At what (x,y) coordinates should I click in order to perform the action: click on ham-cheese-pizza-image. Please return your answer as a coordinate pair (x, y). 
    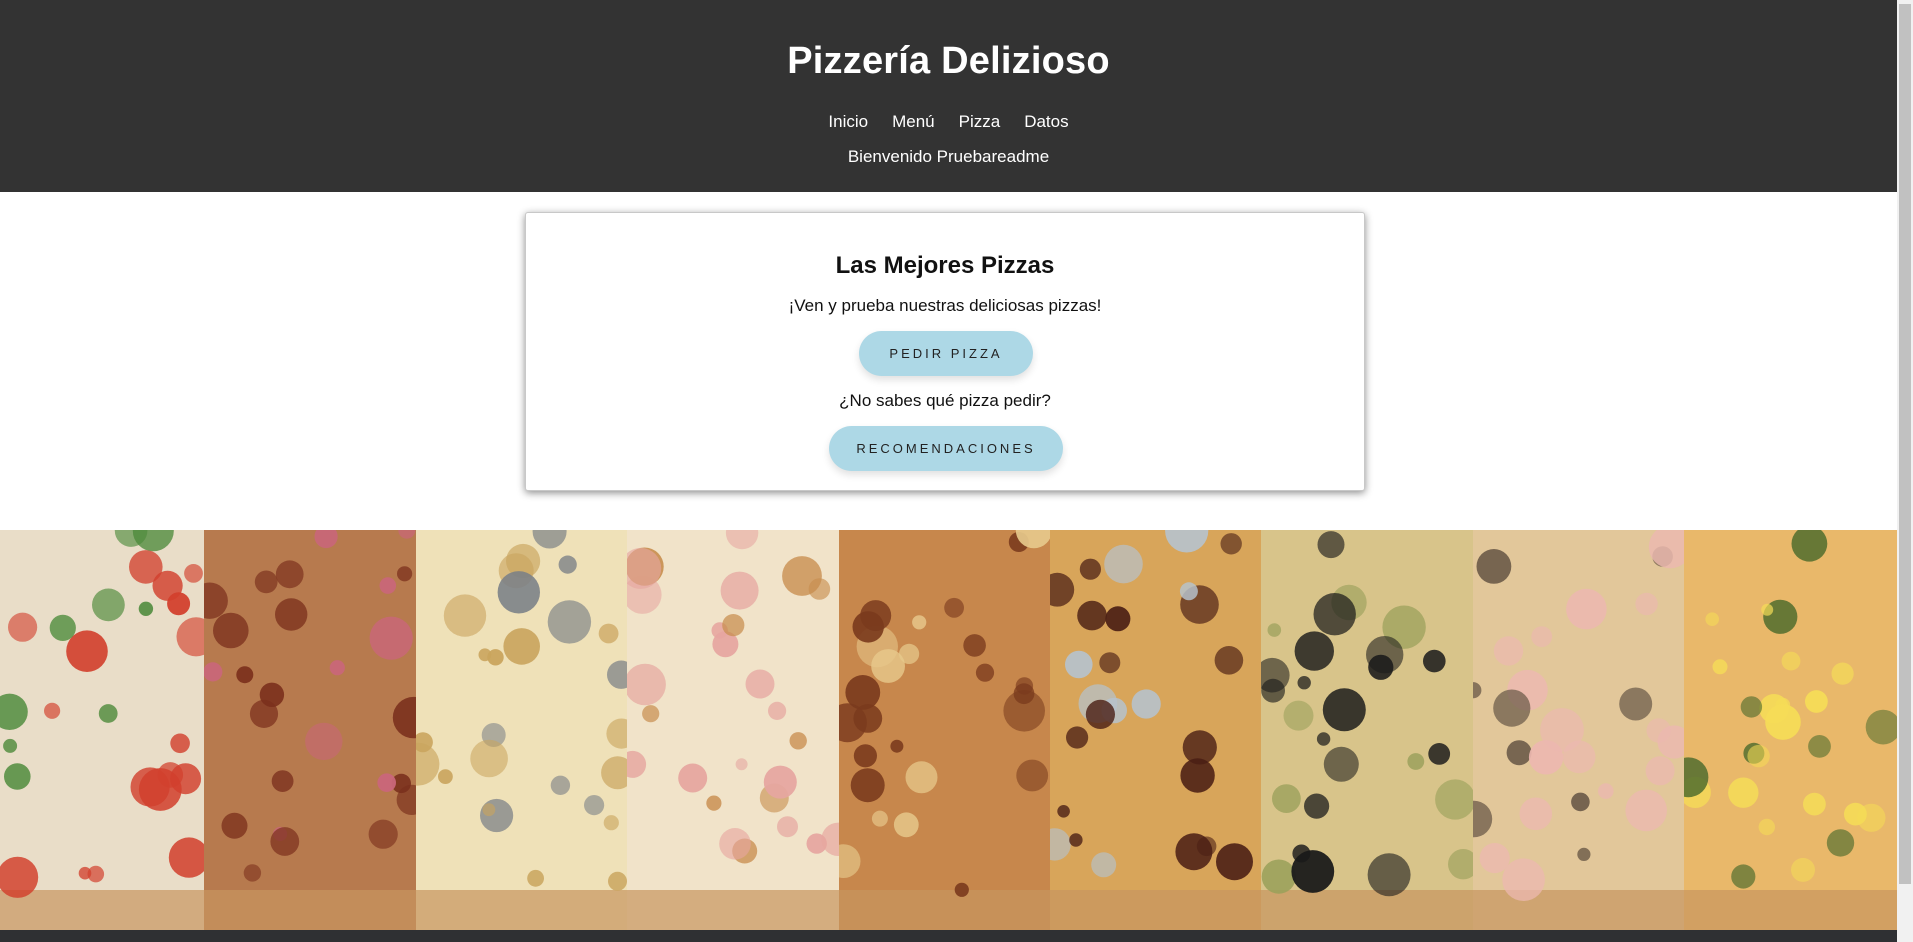
    Looking at the image, I should click on (733, 730).